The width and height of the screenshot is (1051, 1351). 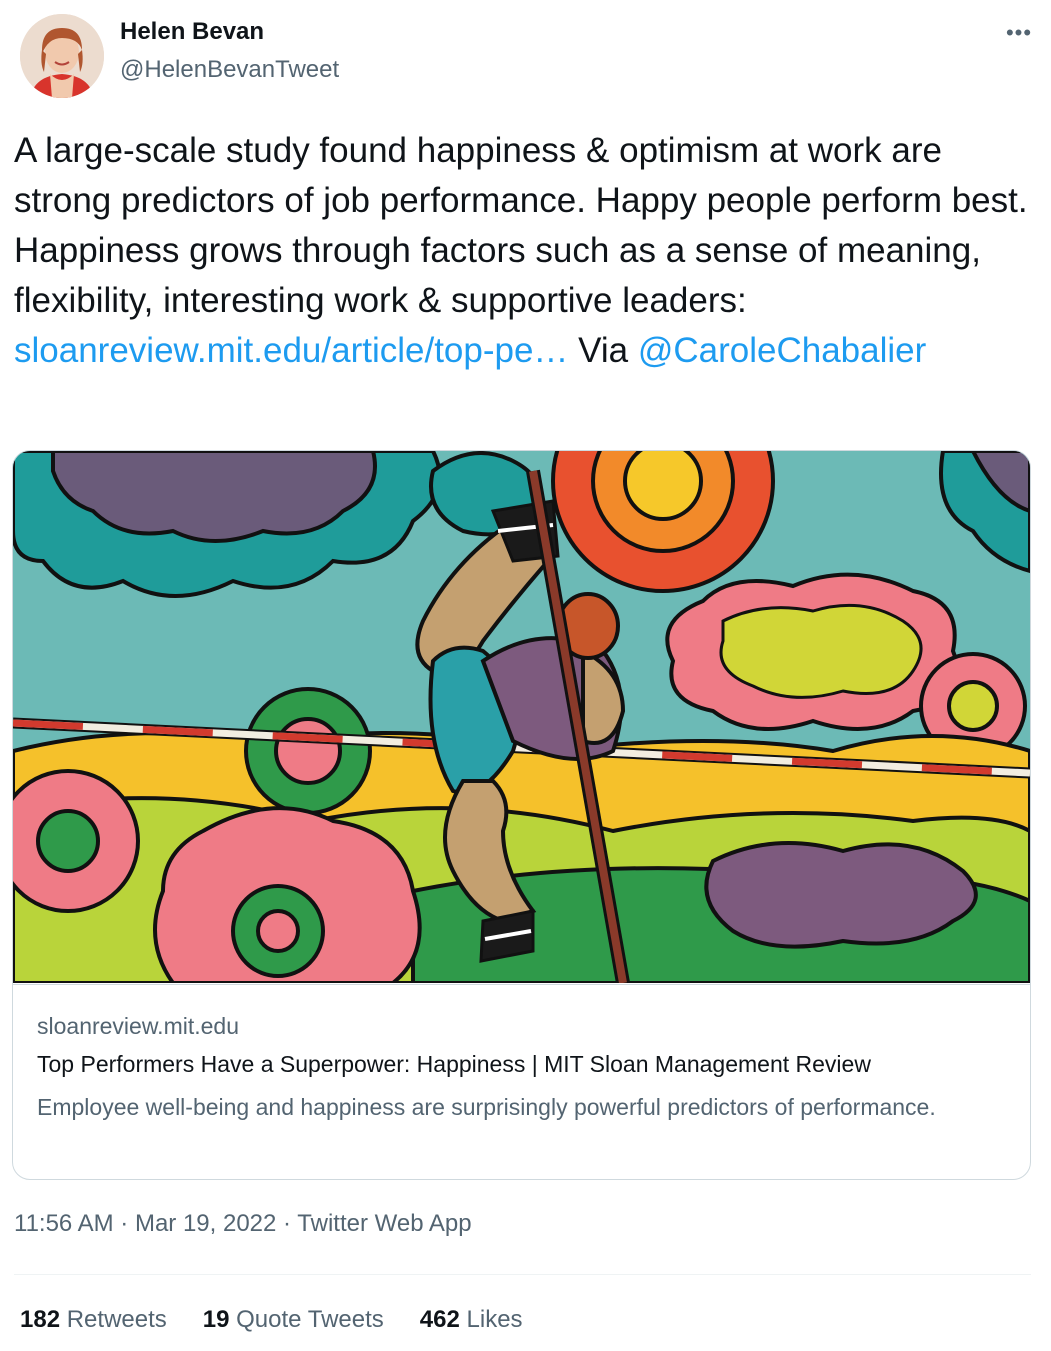 What do you see at coordinates (116, 1319) in the screenshot?
I see `retweets-label: Retweets` at bounding box center [116, 1319].